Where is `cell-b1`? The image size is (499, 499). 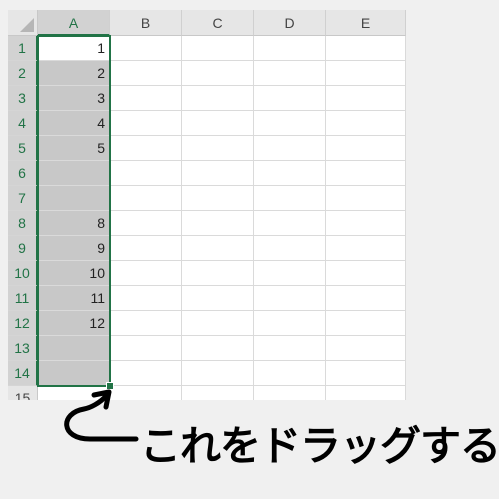 cell-b1 is located at coordinates (146, 48).